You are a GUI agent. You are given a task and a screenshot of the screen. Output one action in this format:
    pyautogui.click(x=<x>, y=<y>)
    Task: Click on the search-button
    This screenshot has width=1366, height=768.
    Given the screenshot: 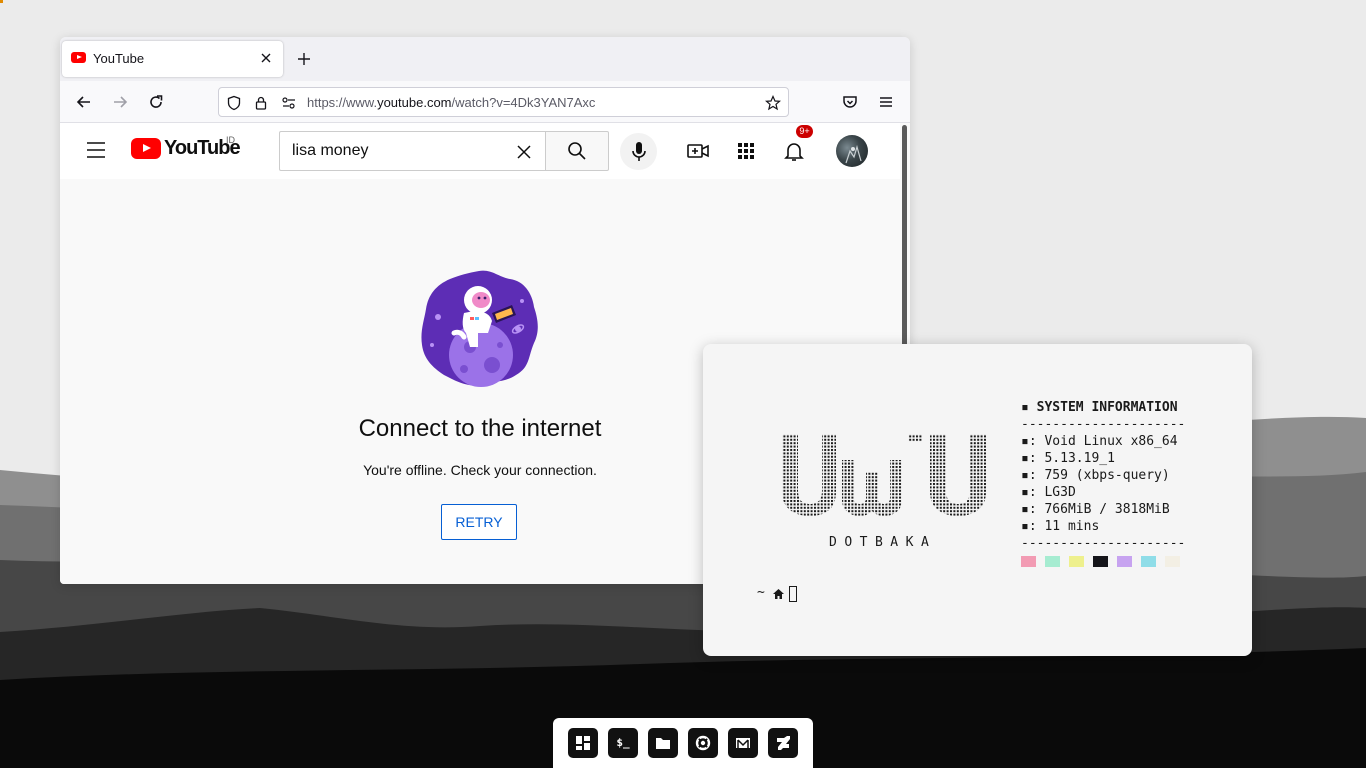 What is the action you would take?
    pyautogui.click(x=577, y=151)
    